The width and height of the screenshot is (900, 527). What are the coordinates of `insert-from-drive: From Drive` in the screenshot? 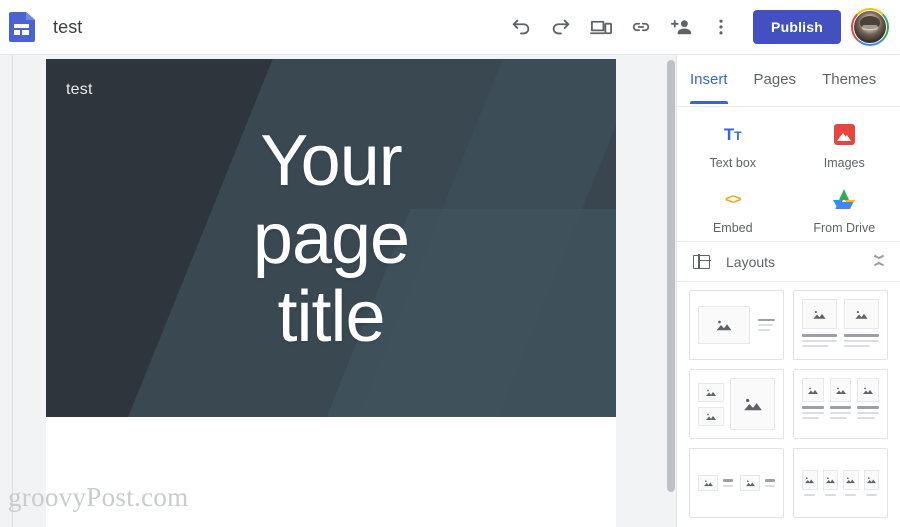 It's located at (844, 210).